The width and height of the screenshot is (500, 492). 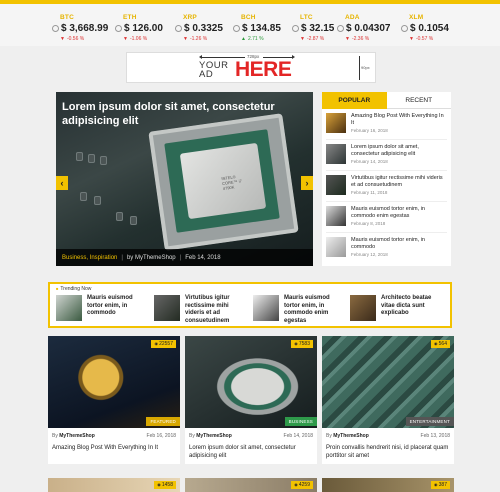 What do you see at coordinates (243, 39) in the screenshot?
I see `up-arrow-icon: ▲` at bounding box center [243, 39].